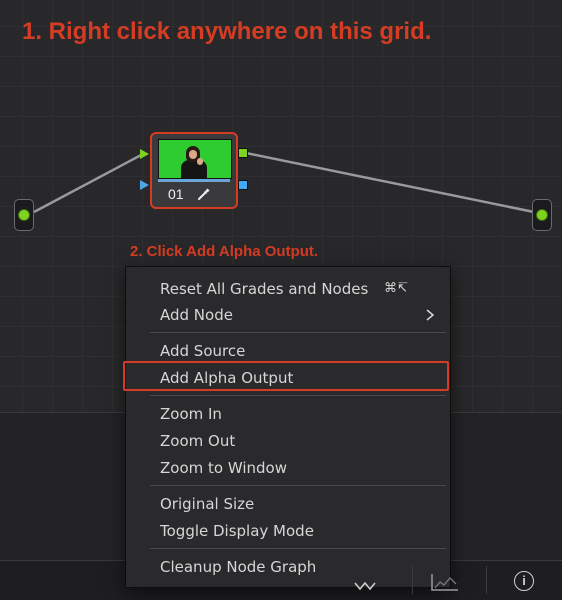 The image size is (562, 600). I want to click on thumb-face, so click(193, 154).